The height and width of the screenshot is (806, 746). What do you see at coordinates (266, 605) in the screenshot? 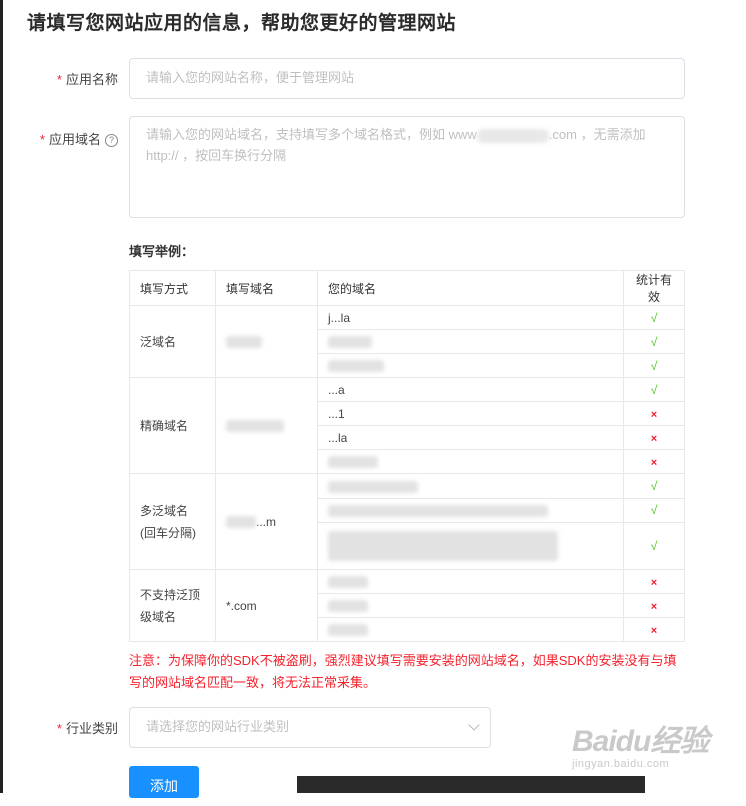
I see `domain-cell: *.com` at bounding box center [266, 605].